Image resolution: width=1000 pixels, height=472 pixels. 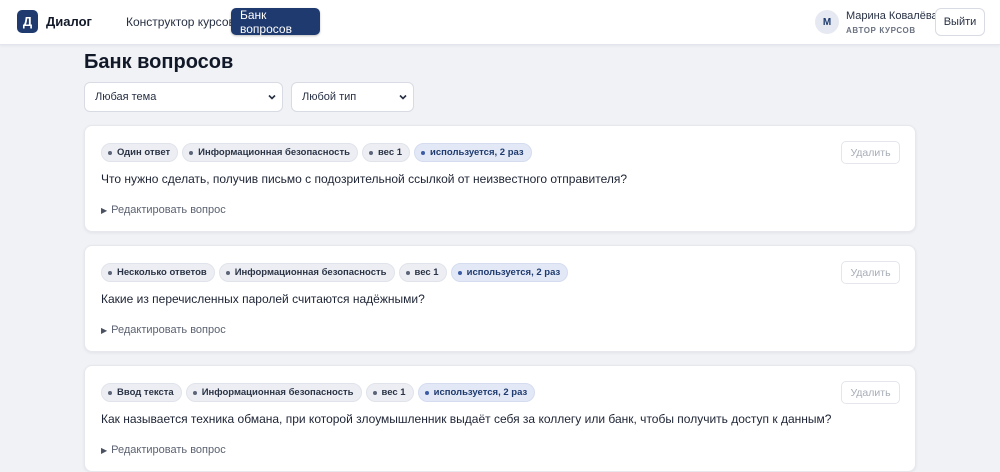 I want to click on type-filter-select: Любой тип, so click(x=352, y=97).